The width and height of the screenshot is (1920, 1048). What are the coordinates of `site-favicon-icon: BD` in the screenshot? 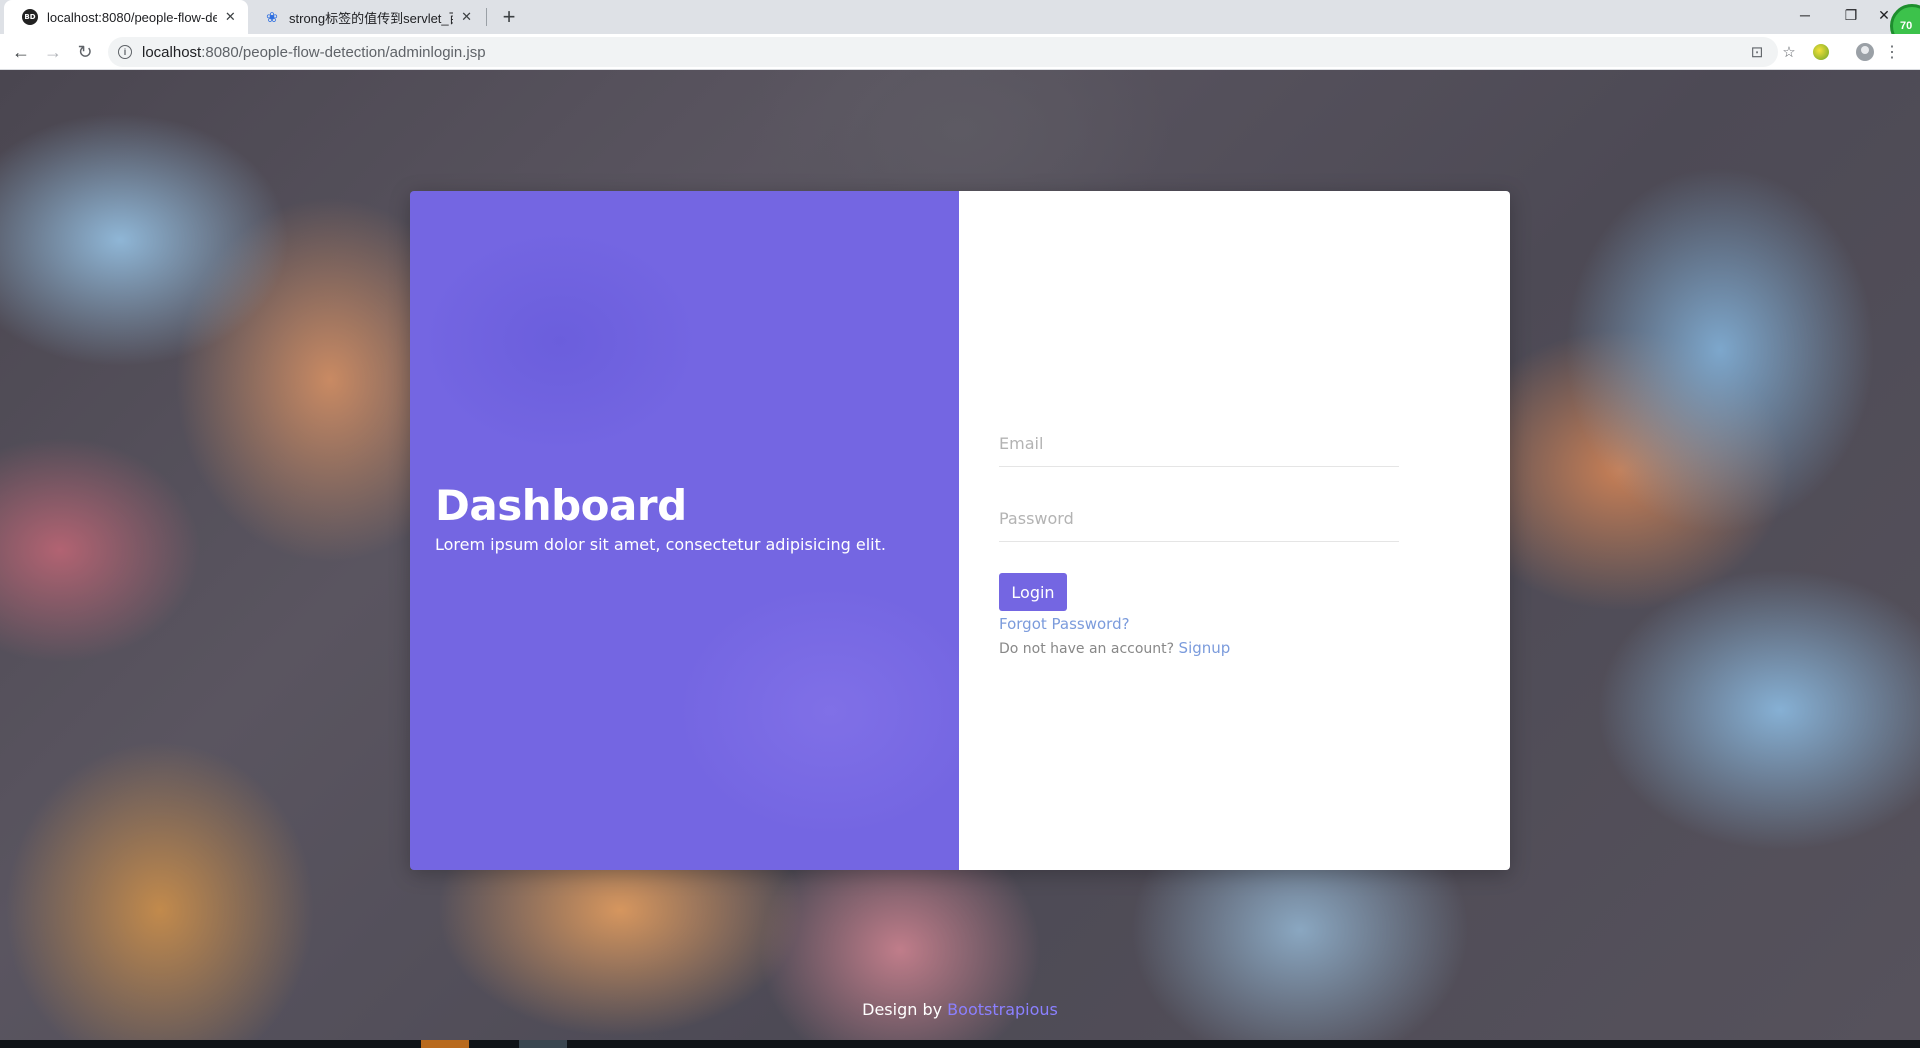 It's located at (30, 17).